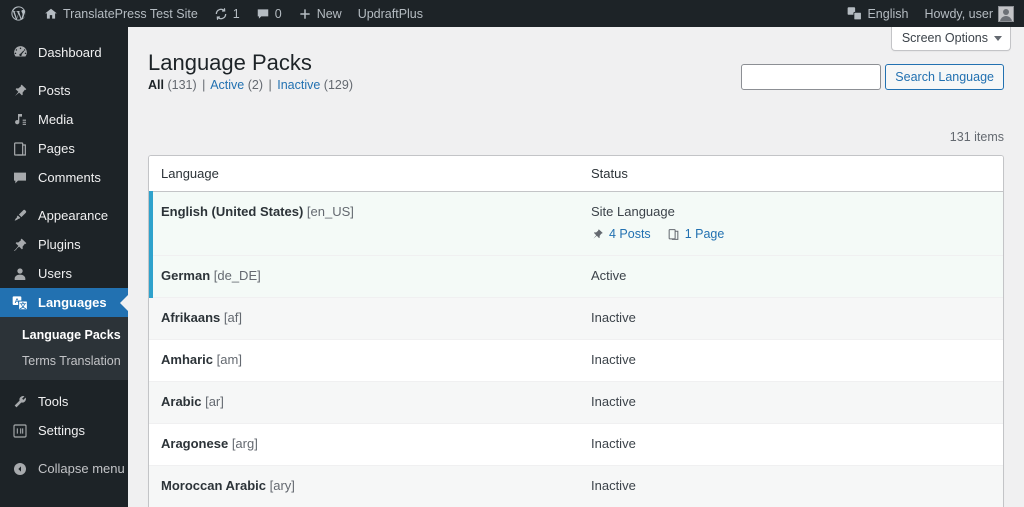 The image size is (1024, 507). What do you see at coordinates (364, 444) in the screenshot?
I see `cell-language: Aragonese [arg]` at bounding box center [364, 444].